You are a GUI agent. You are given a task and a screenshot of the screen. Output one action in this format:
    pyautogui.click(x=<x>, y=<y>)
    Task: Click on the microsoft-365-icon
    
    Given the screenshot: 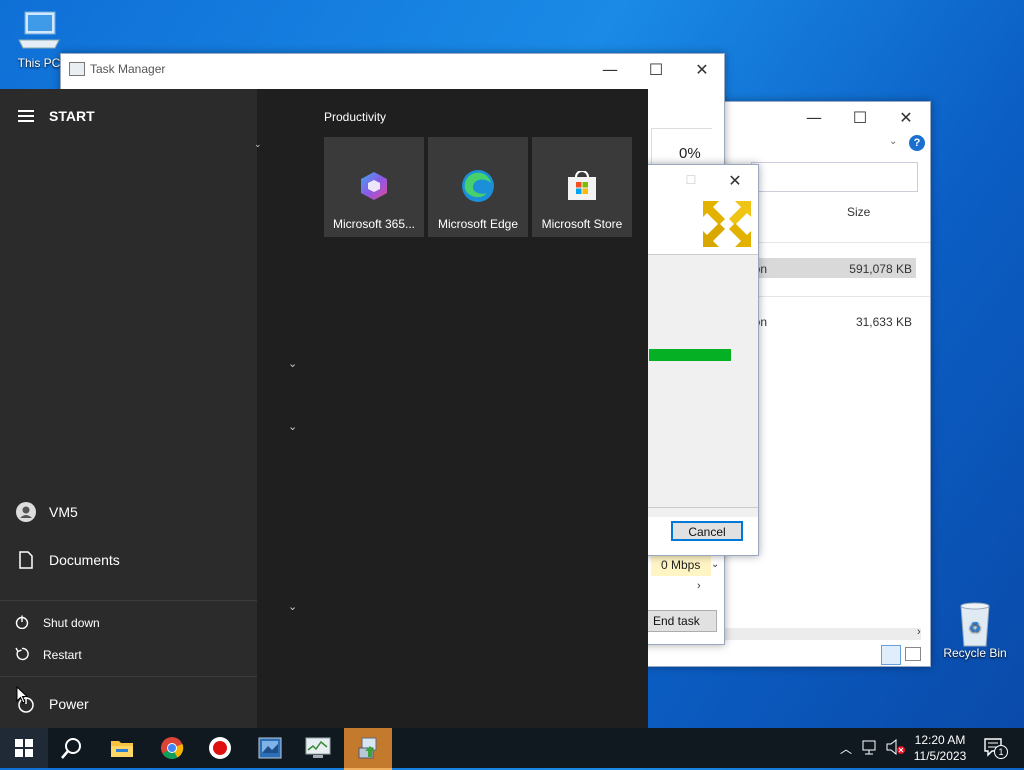 What is the action you would take?
    pyautogui.click(x=374, y=187)
    